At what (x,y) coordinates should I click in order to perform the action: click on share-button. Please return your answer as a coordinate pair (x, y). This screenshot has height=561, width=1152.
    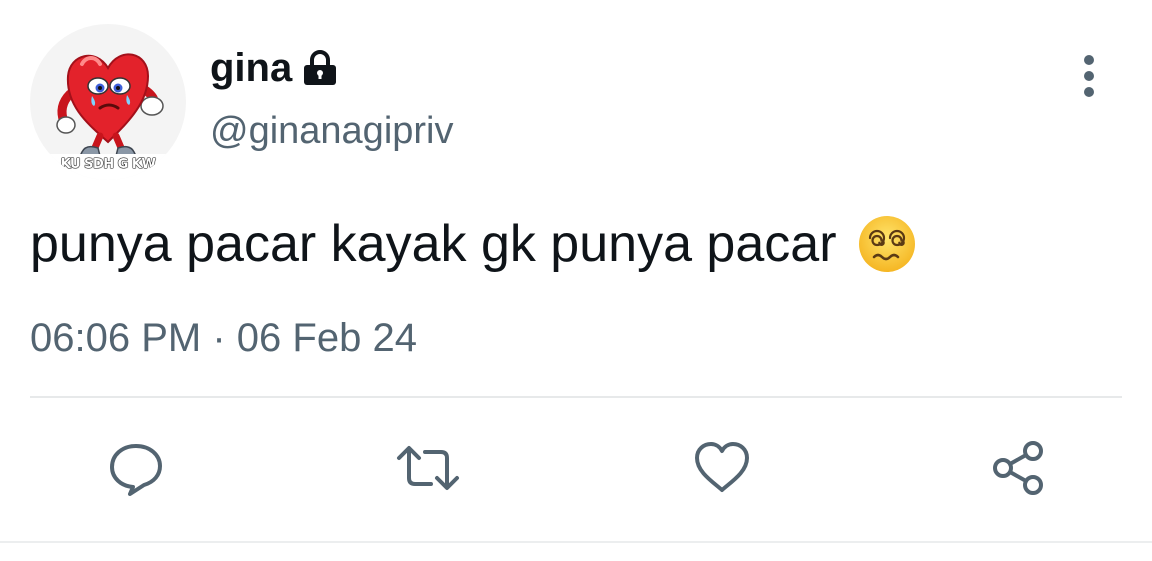
    Looking at the image, I should click on (1018, 468).